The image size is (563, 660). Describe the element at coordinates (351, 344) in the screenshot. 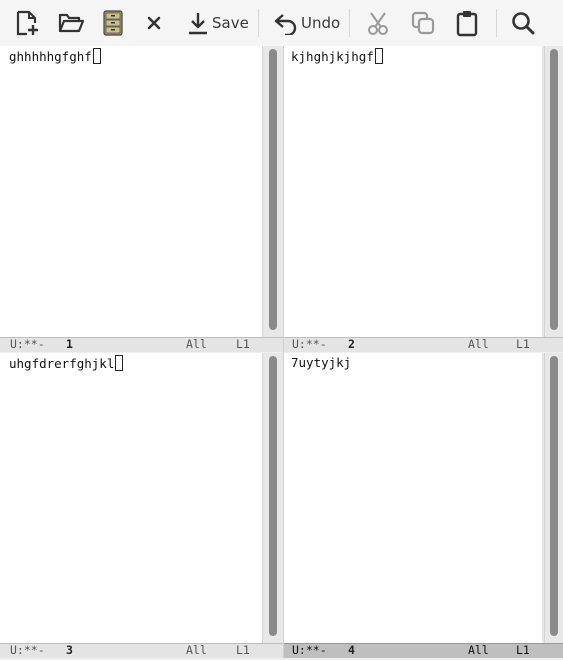

I see `buffer-name: 2` at that location.